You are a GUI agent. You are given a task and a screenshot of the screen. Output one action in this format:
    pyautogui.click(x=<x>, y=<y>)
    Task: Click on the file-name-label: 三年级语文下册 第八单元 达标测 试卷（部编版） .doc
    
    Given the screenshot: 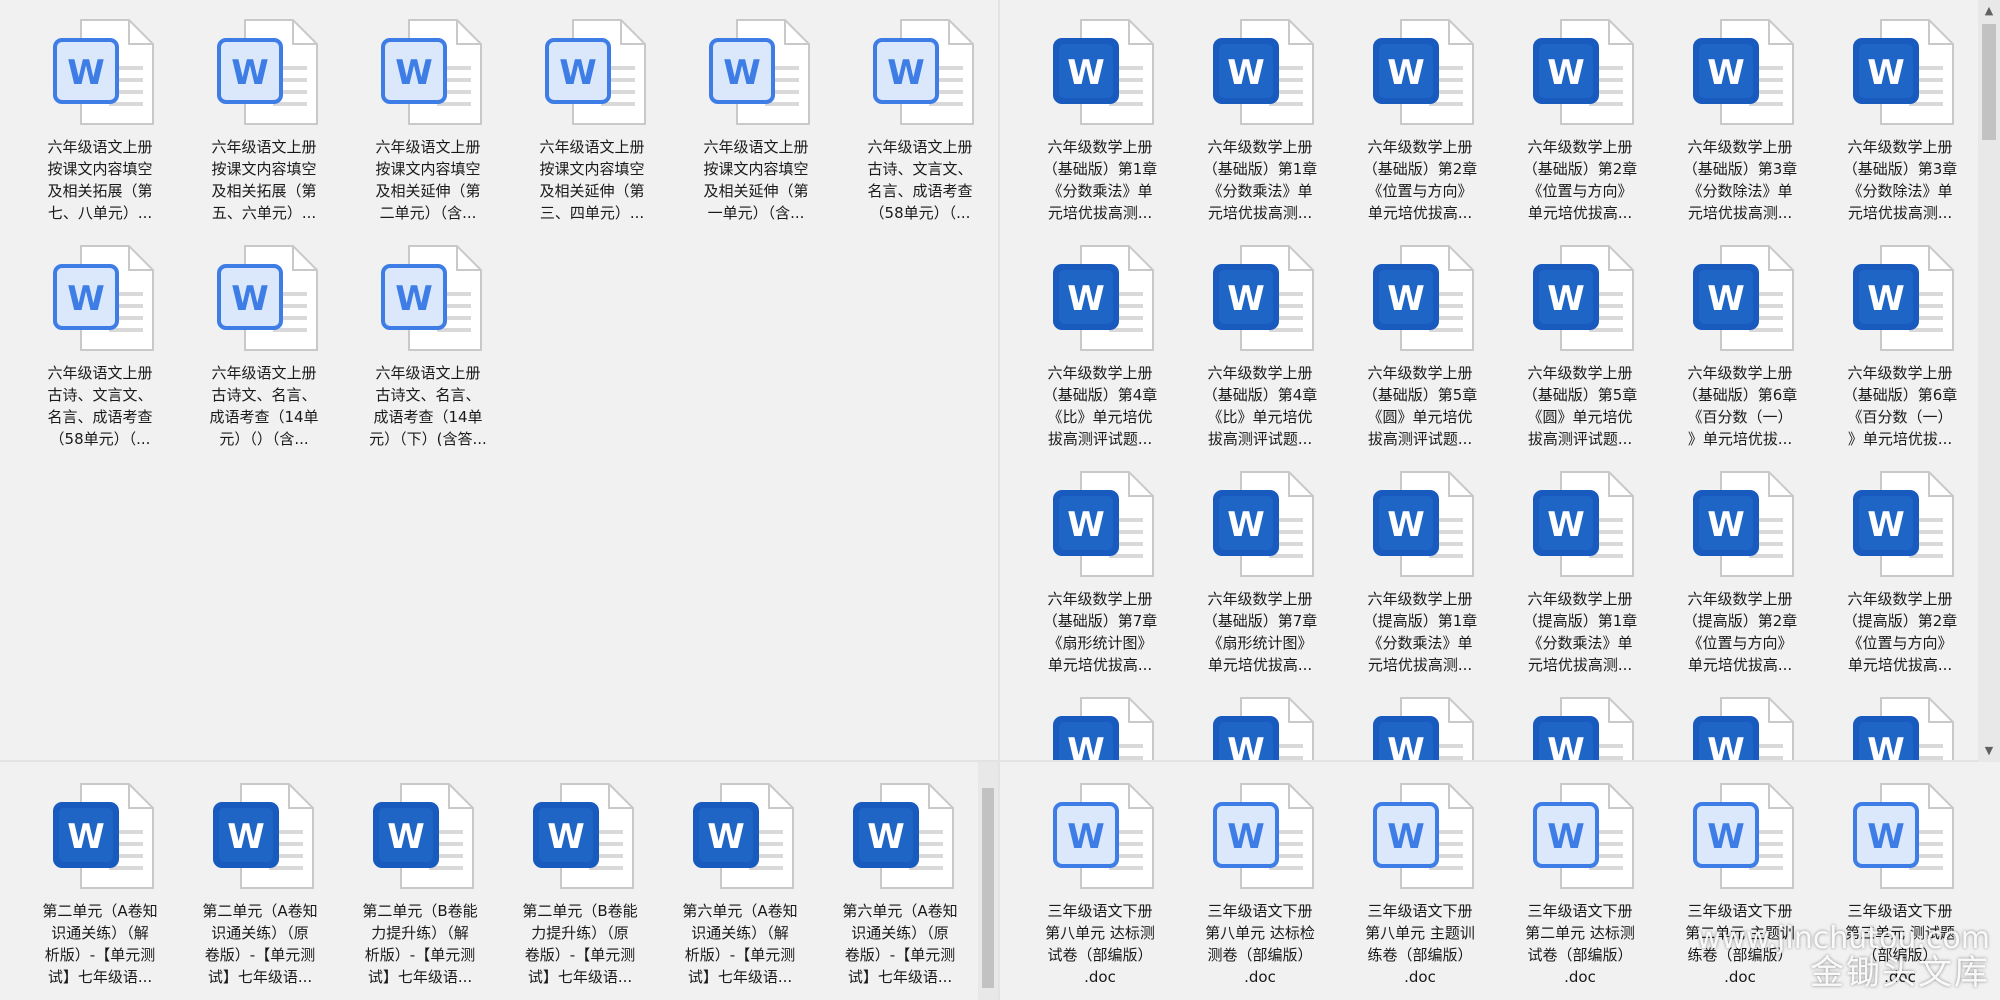 What is the action you would take?
    pyautogui.click(x=1100, y=944)
    